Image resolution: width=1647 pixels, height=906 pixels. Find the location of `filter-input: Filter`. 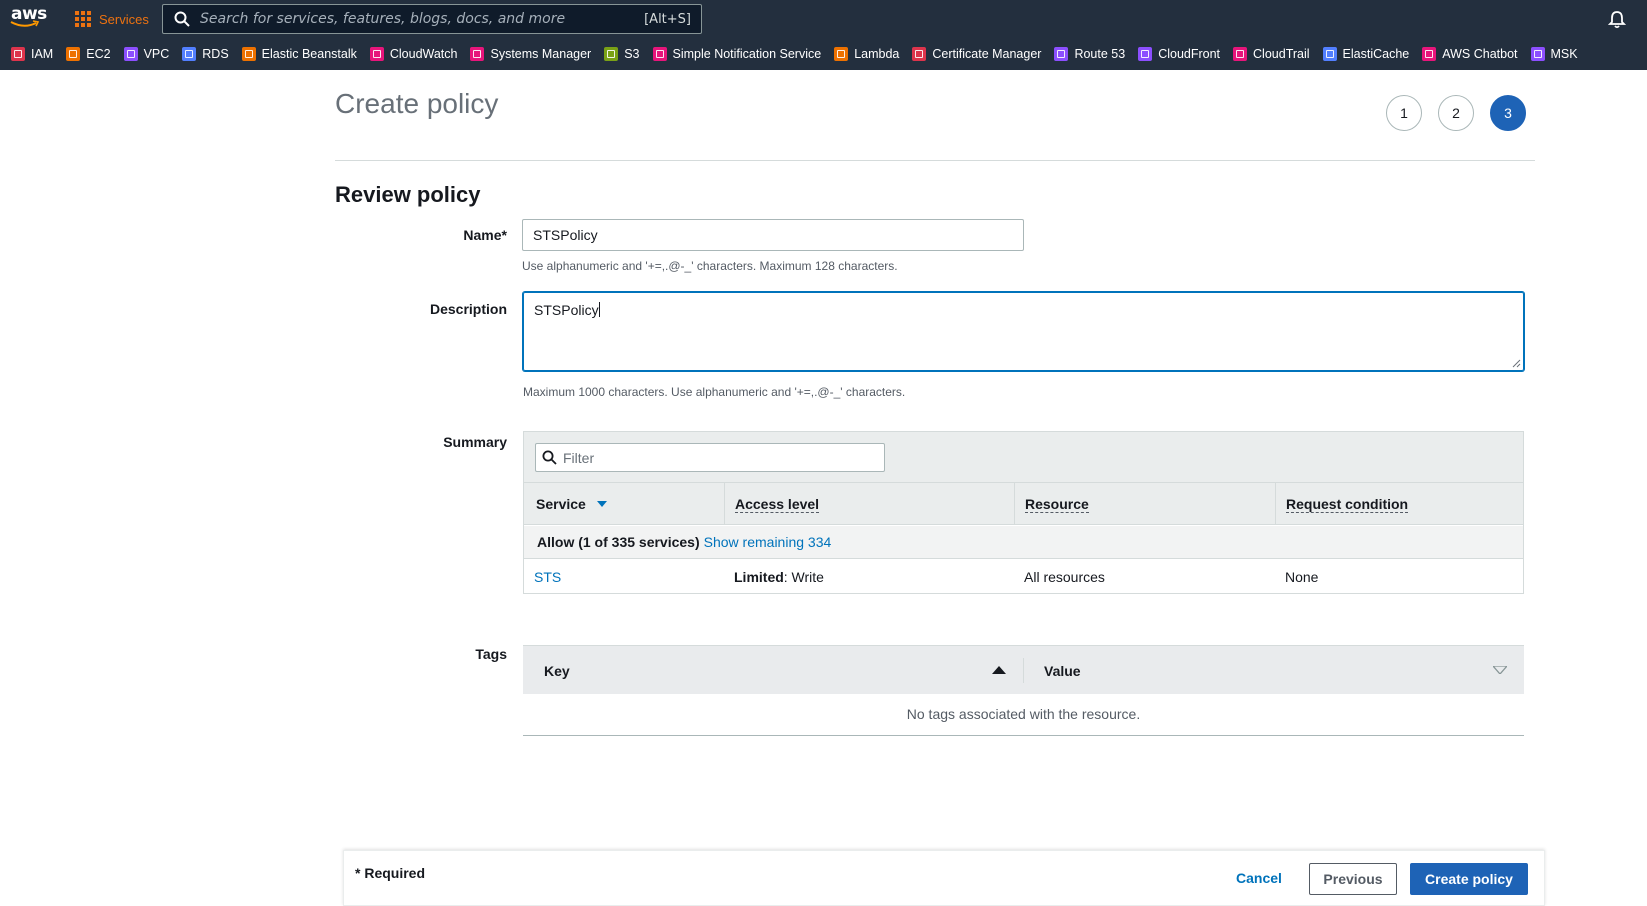

filter-input: Filter is located at coordinates (710, 457).